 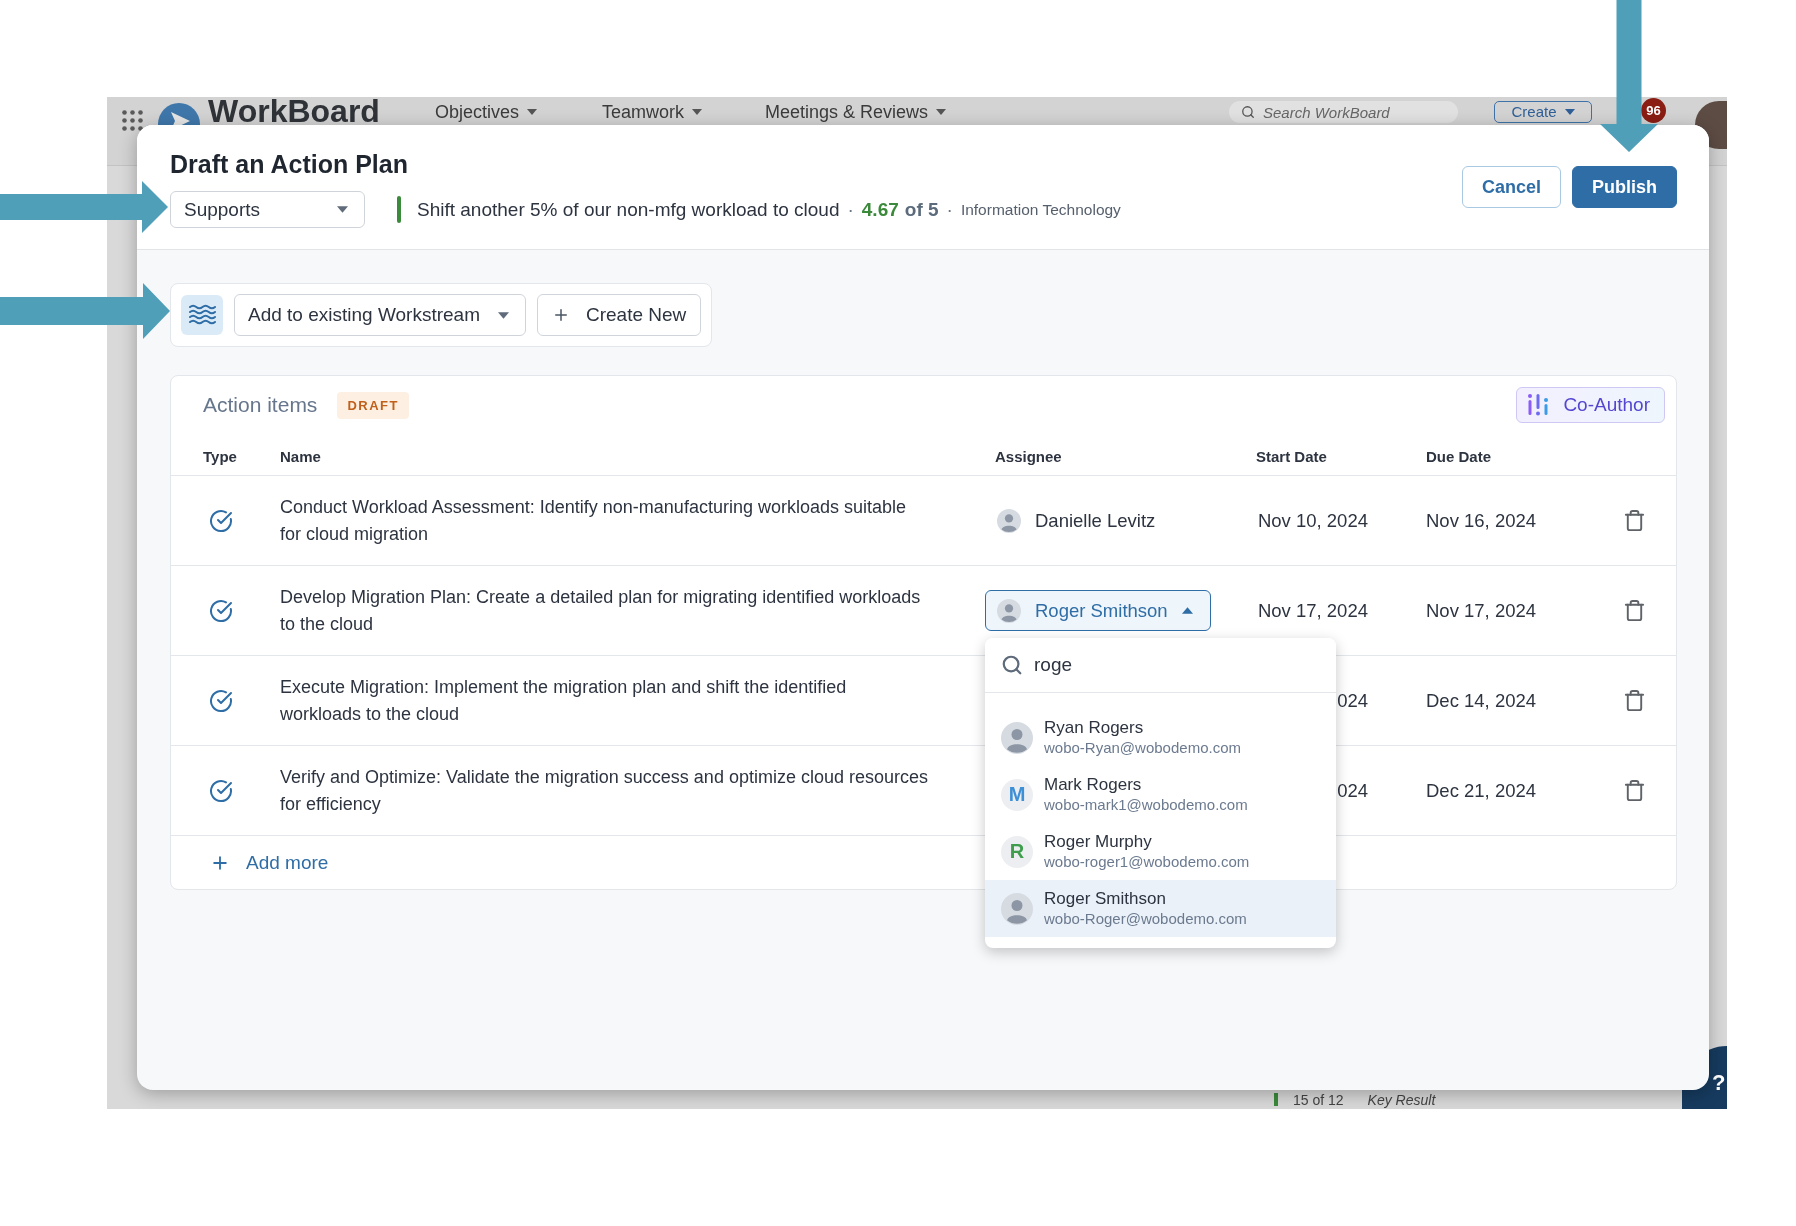 I want to click on task-name: Develop Migration Plan: Create a detailed plan for migrating identified workloads to the cloud, so click(x=601, y=610).